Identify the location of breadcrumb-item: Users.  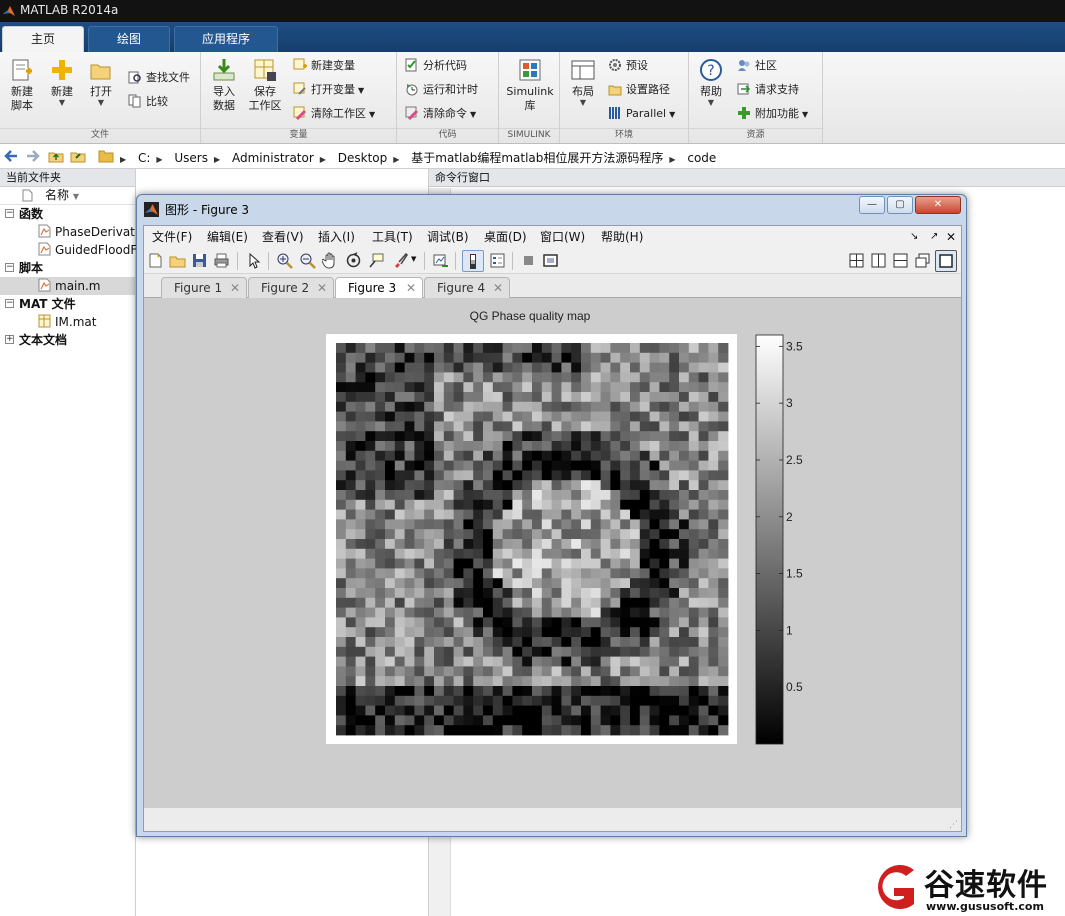
(191, 158).